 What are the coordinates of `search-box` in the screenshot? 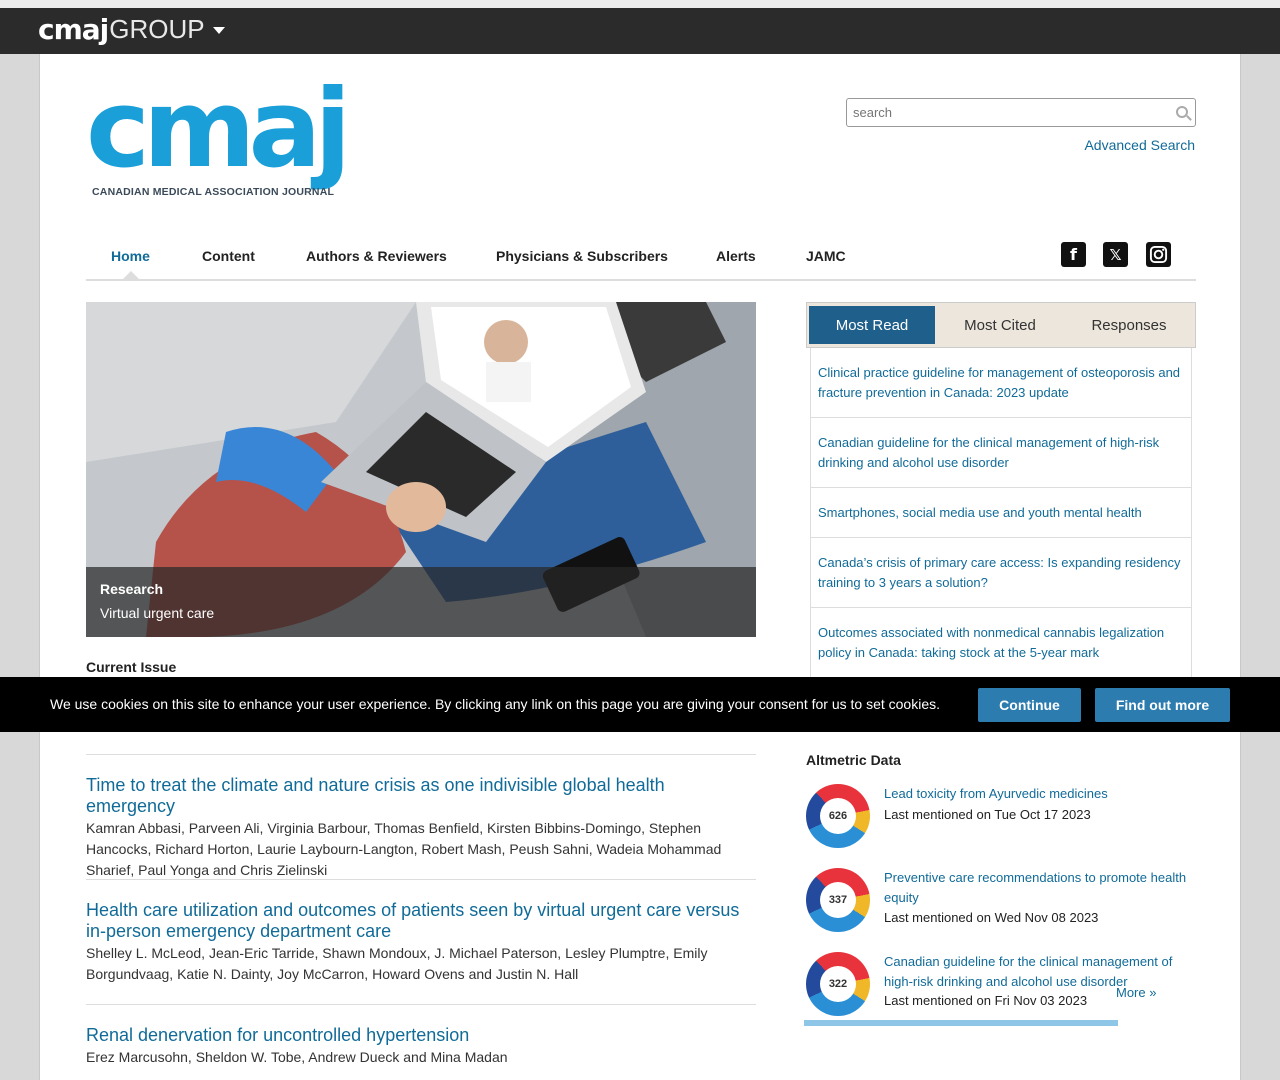 It's located at (1021, 112).